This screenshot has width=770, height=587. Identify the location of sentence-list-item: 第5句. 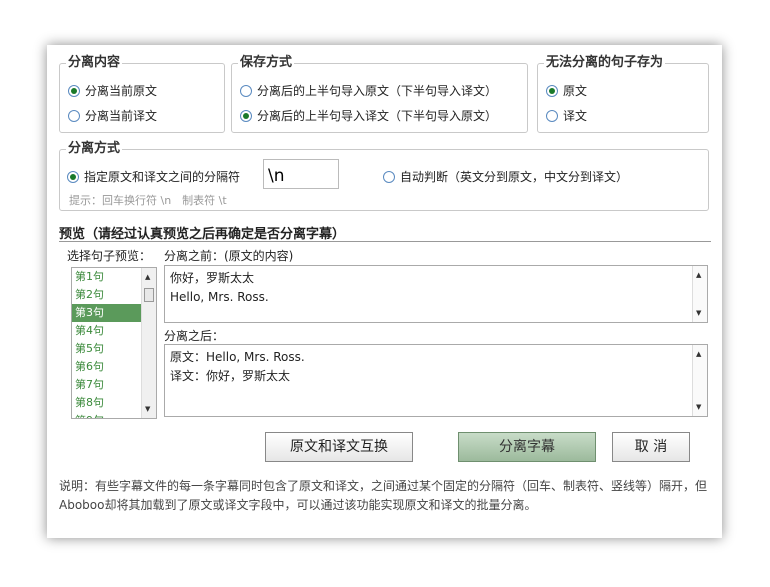
(106, 349).